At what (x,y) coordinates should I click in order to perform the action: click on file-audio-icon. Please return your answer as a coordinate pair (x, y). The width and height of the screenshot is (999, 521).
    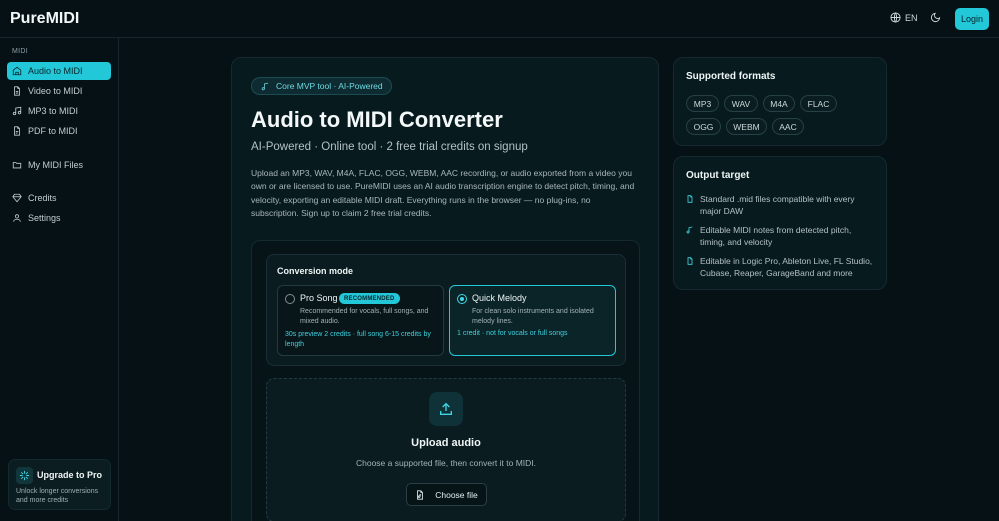
    Looking at the image, I should click on (420, 494).